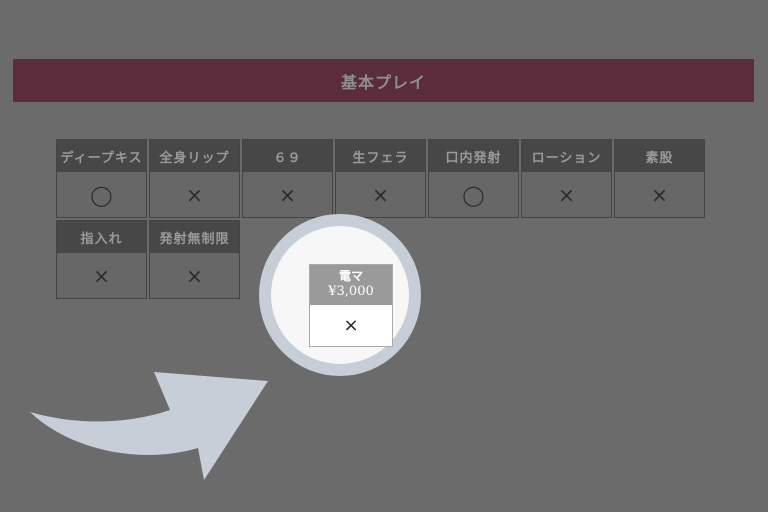  I want to click on curved-arrow-icon, so click(149, 426).